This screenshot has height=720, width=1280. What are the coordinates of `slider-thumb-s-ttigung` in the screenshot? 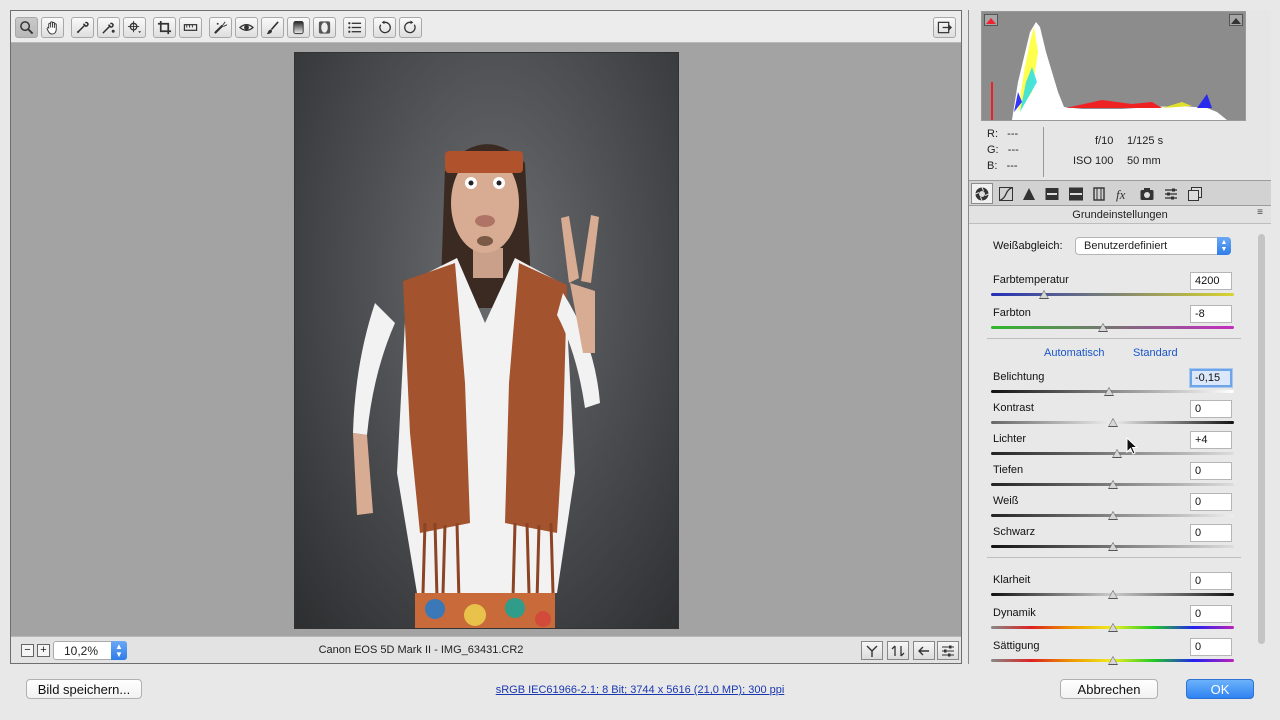 It's located at (1112, 660).